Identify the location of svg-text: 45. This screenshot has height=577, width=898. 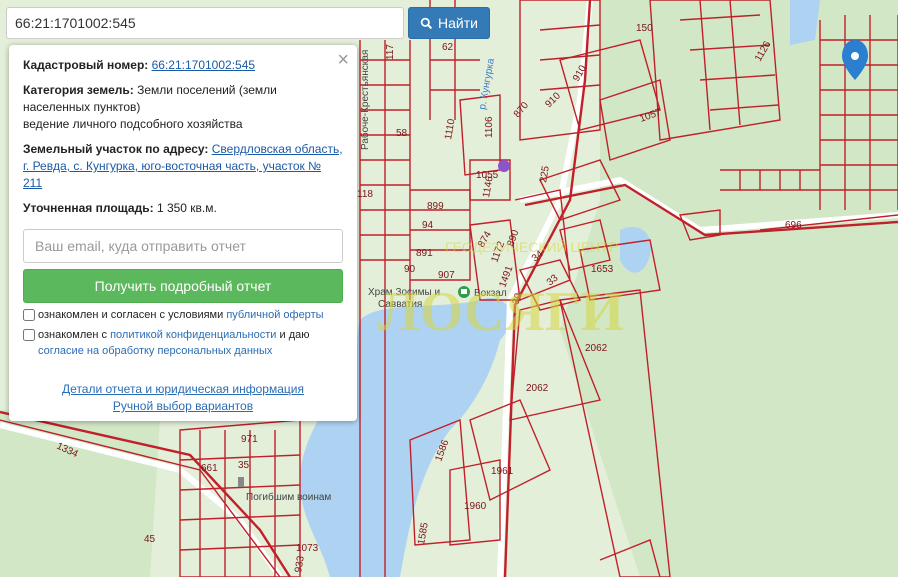
(150, 539).